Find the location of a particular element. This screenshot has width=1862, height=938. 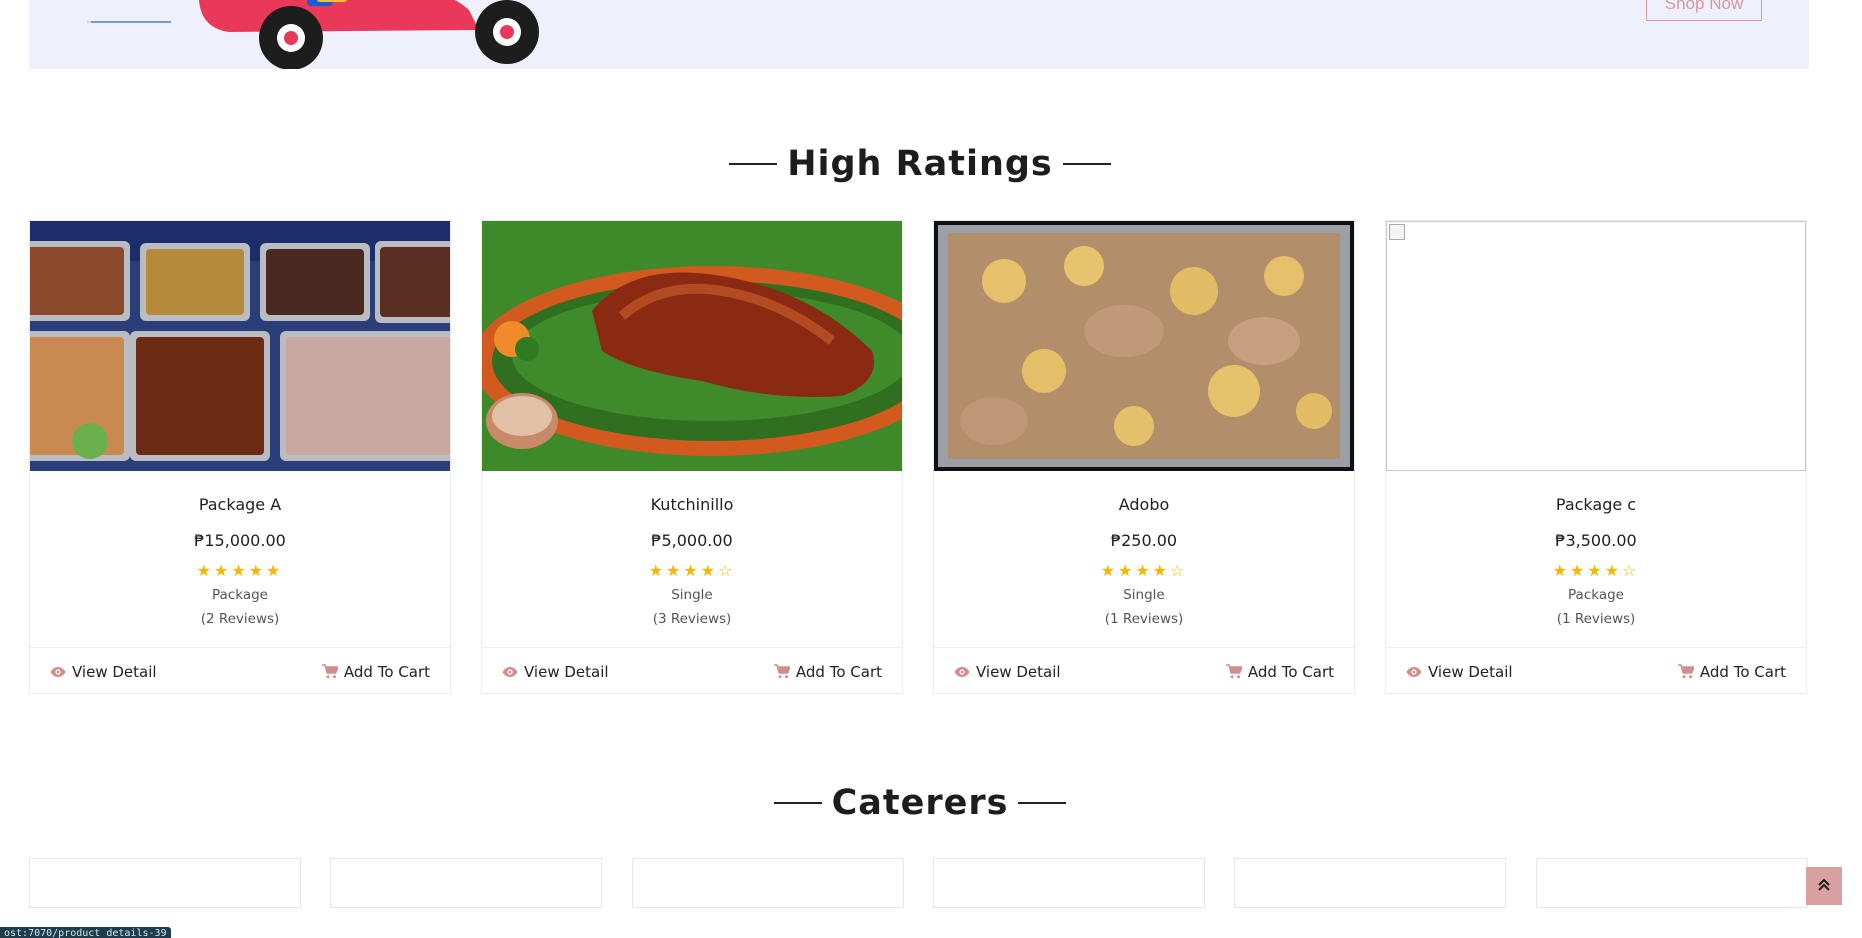

promo-banner: Shop Now is located at coordinates (919, 34).